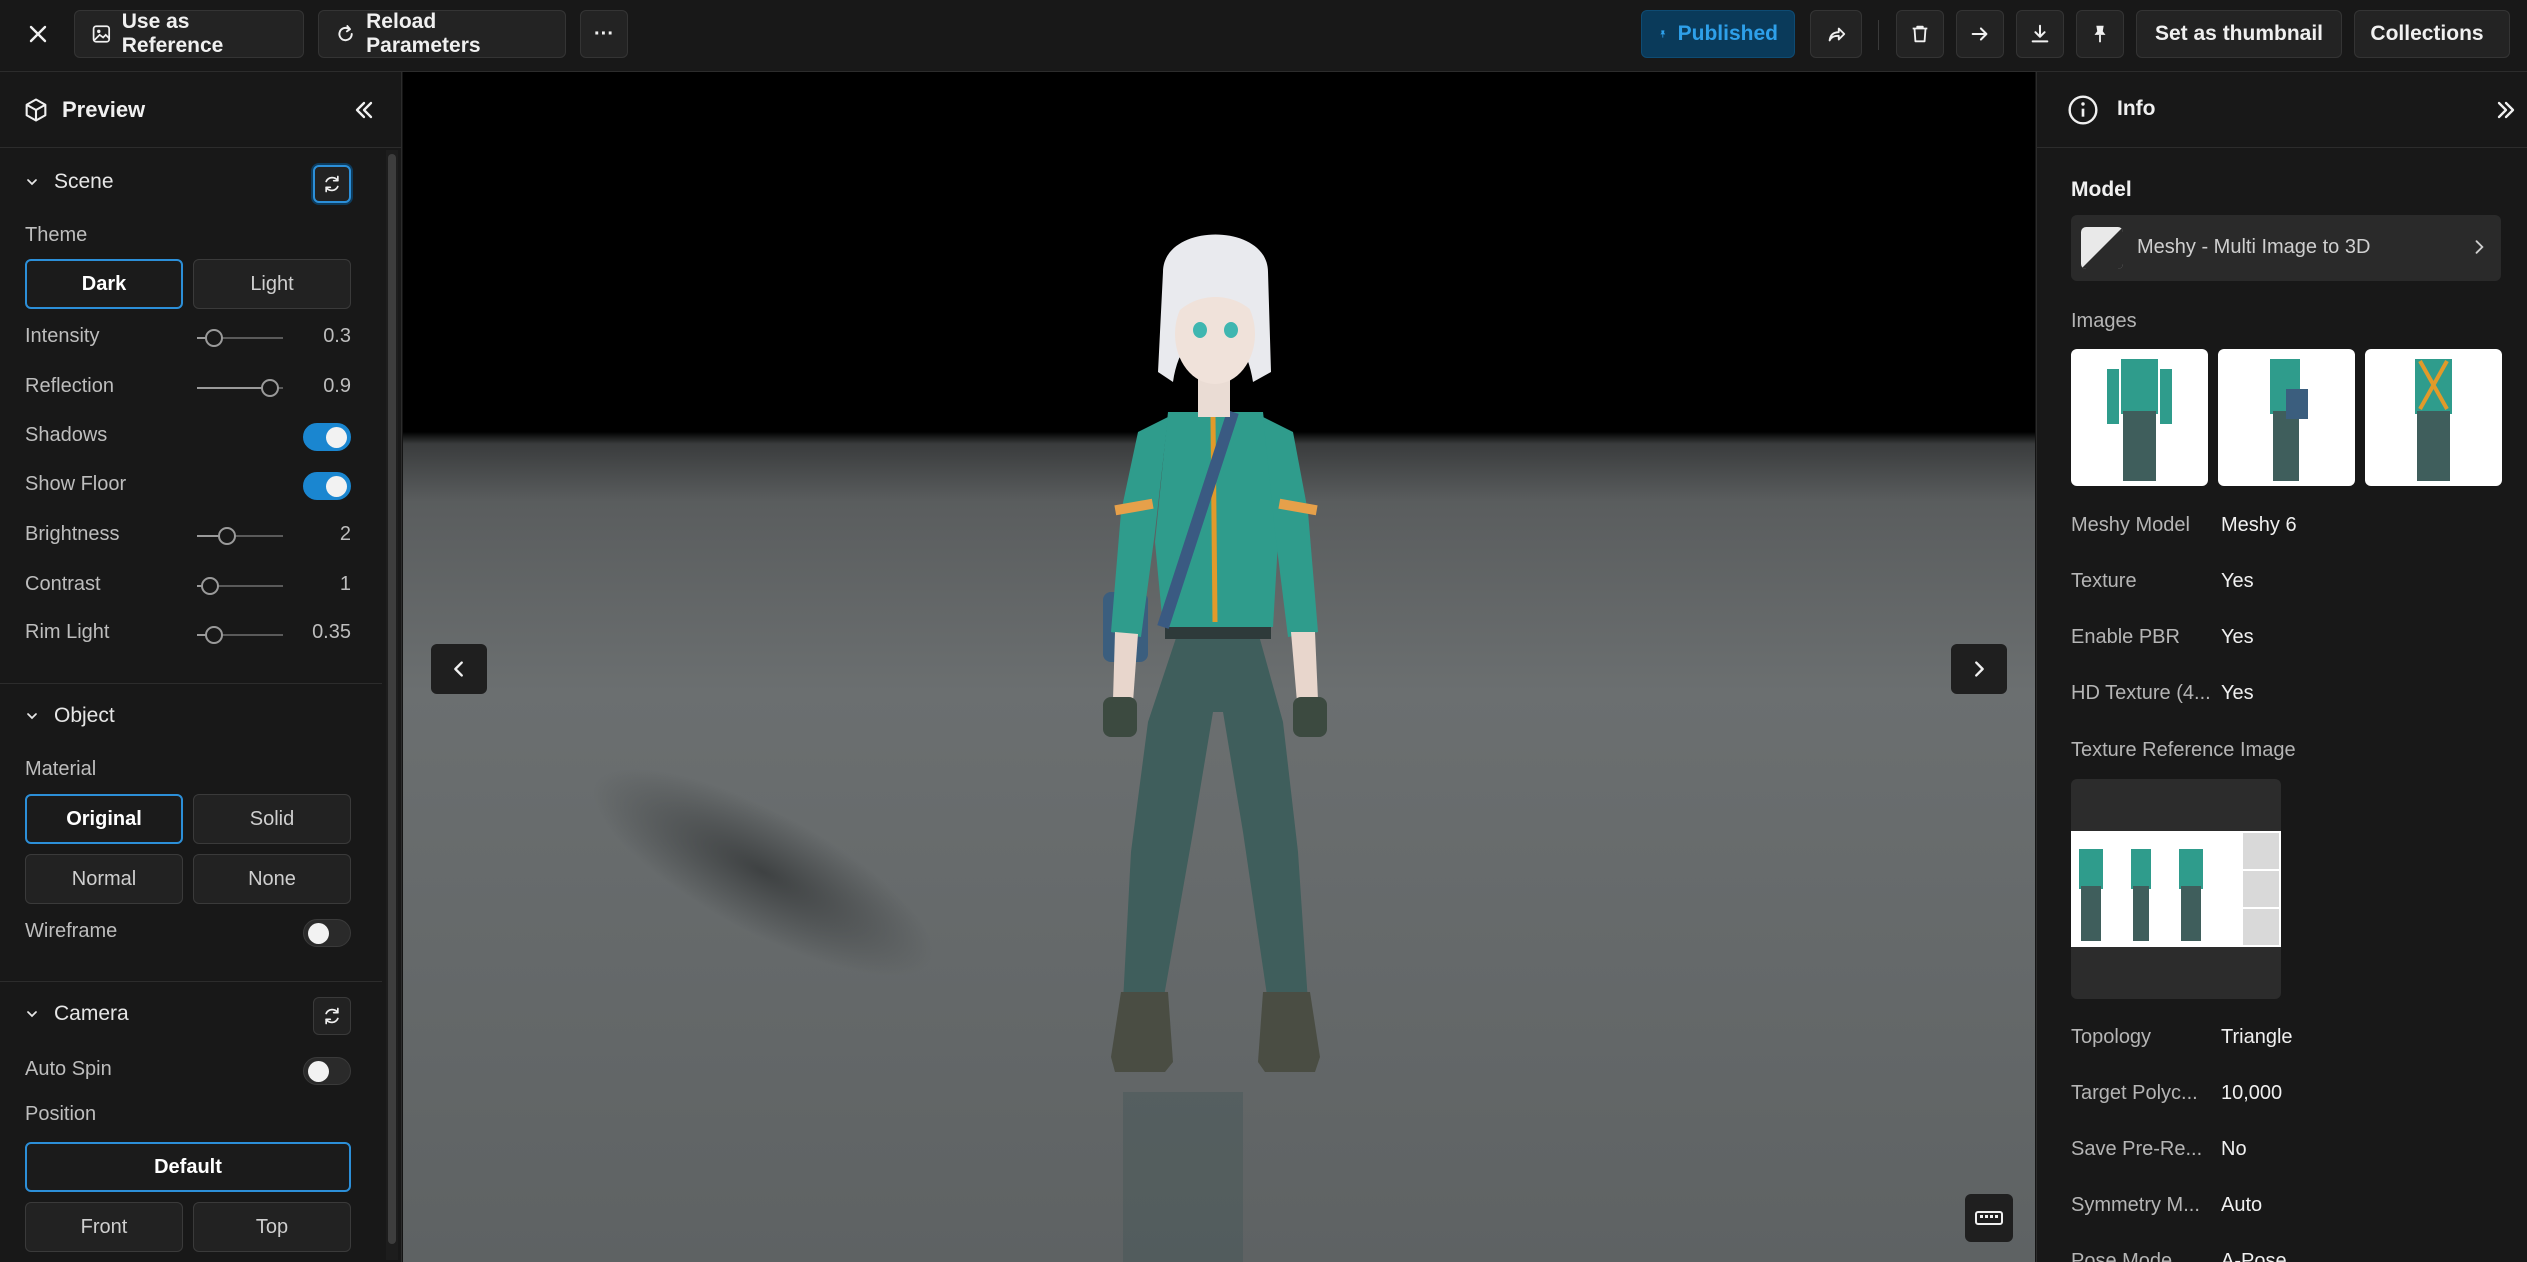 Image resolution: width=2527 pixels, height=1262 pixels. What do you see at coordinates (1727, 33) in the screenshot?
I see `published-label: Published` at bounding box center [1727, 33].